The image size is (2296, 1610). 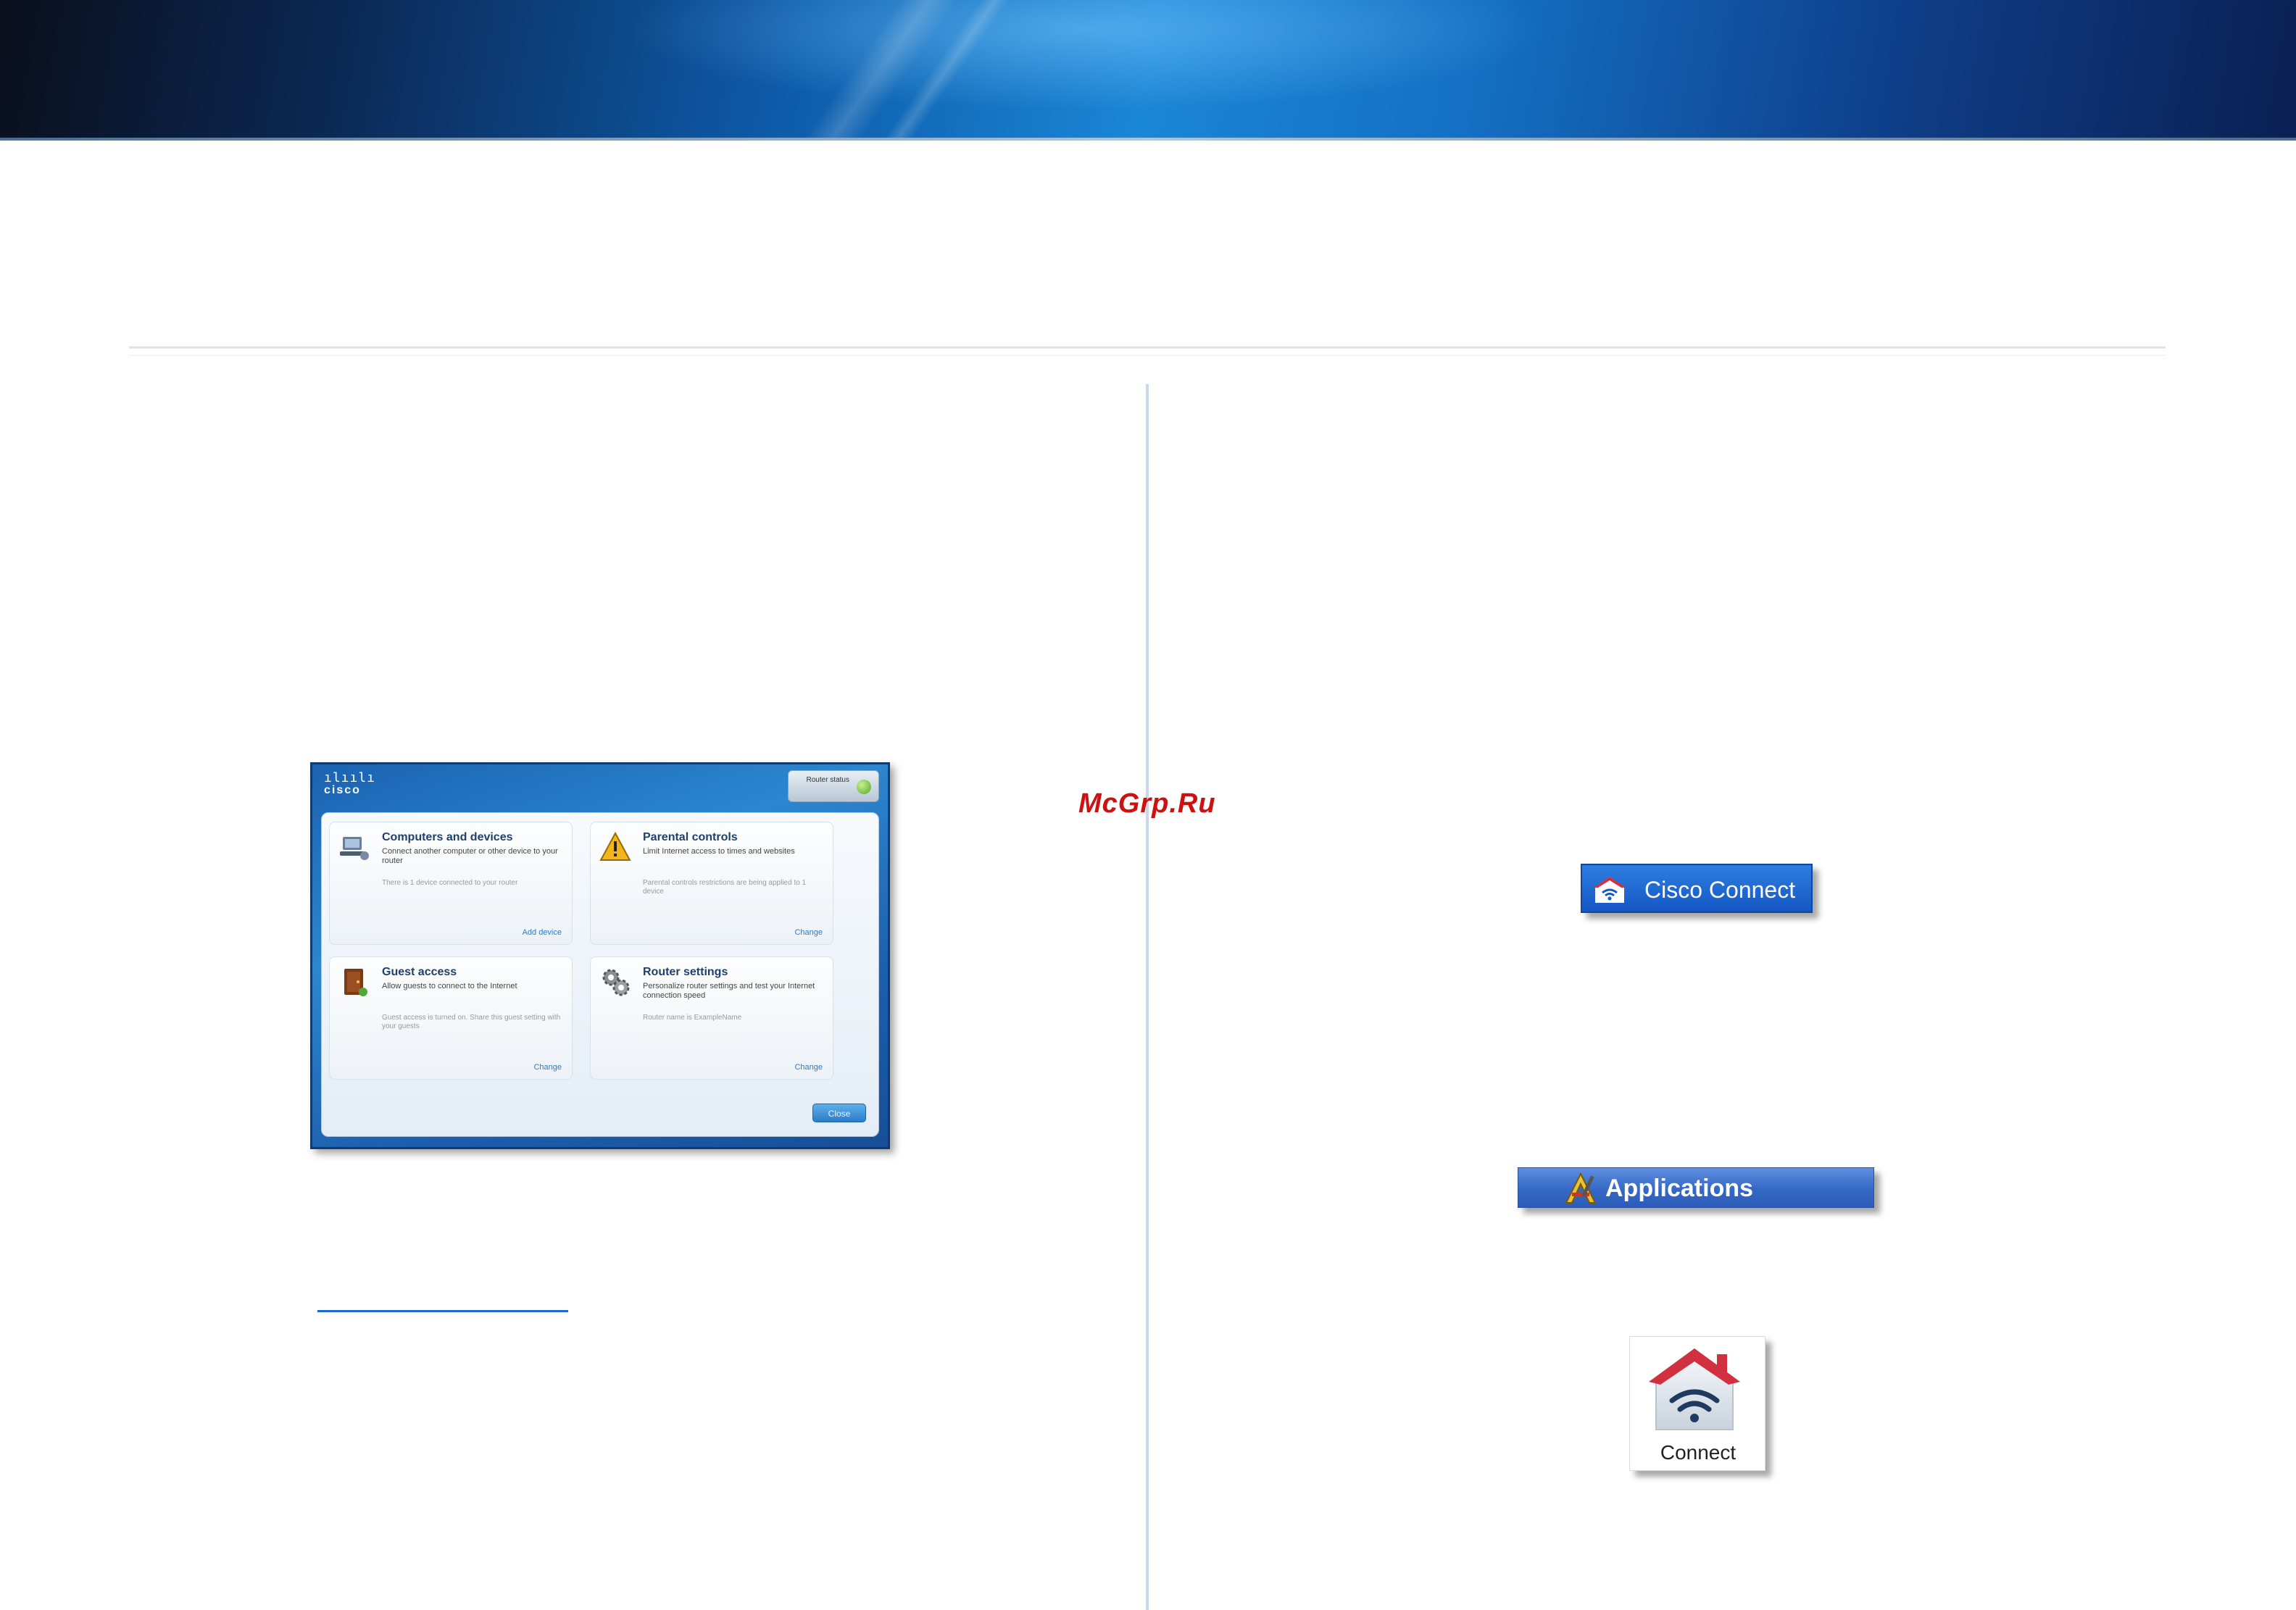 I want to click on applications-label: Applications, so click(x=1679, y=1188).